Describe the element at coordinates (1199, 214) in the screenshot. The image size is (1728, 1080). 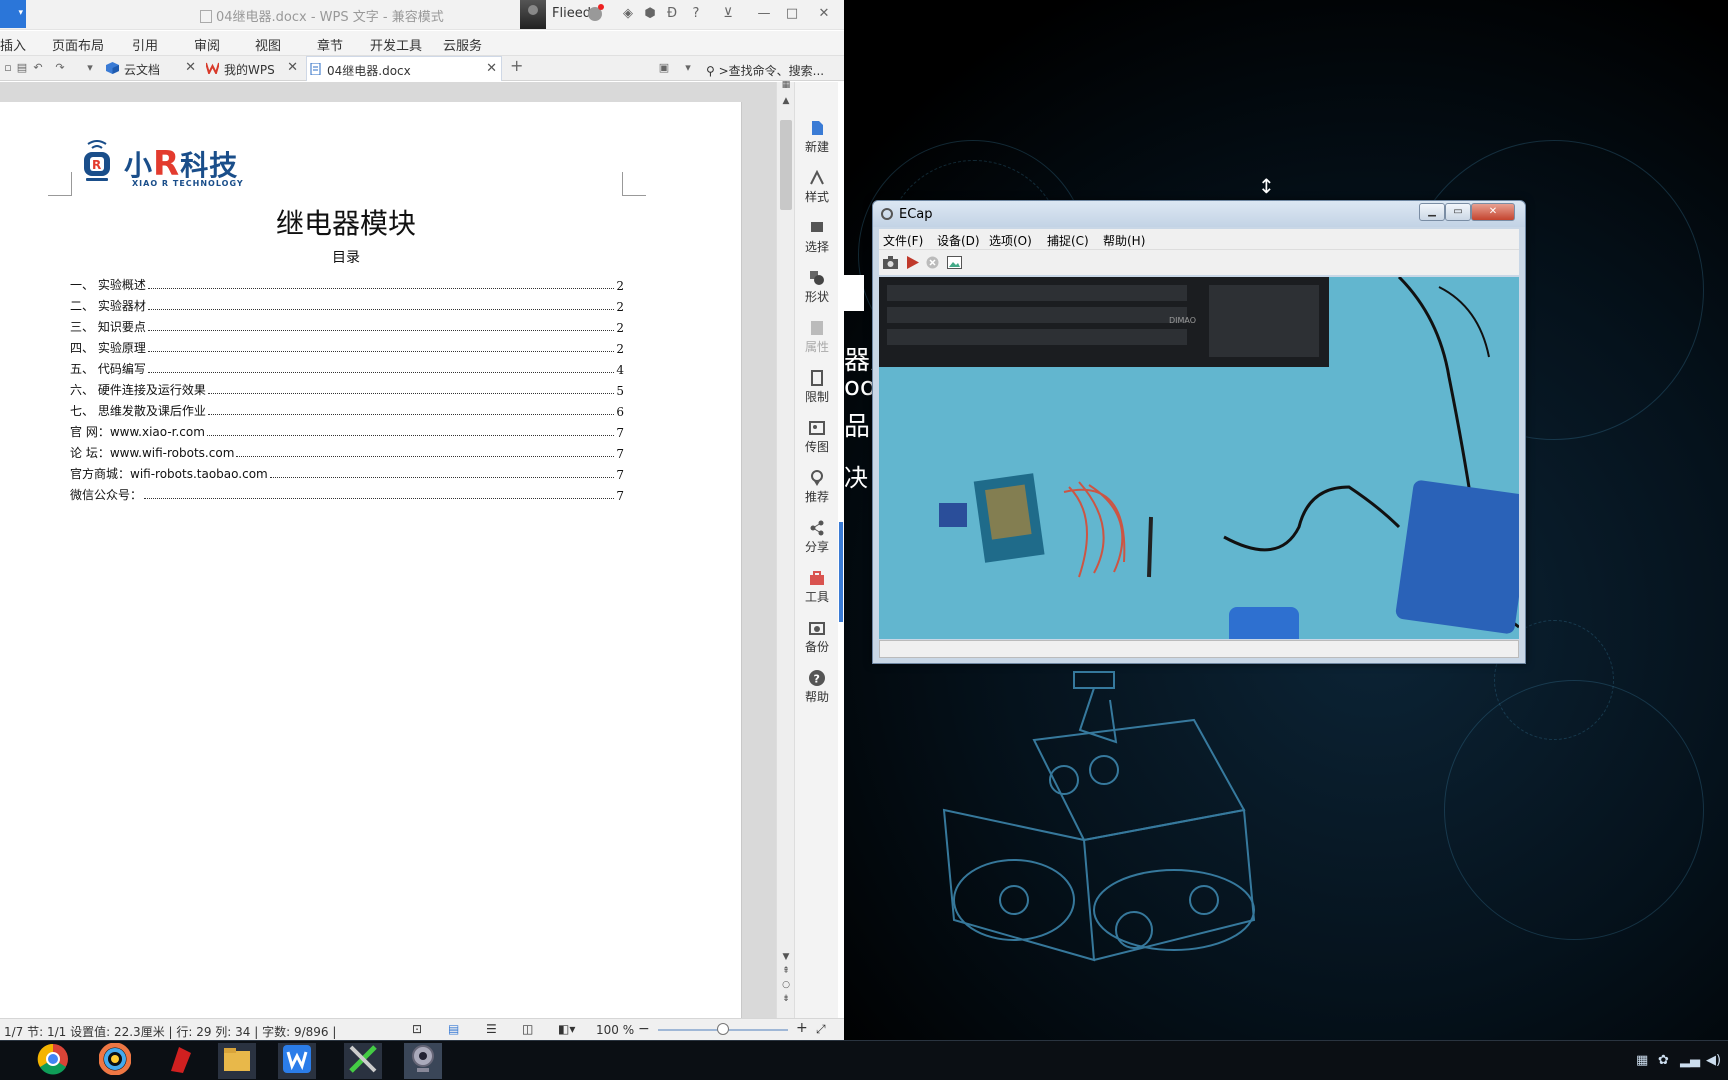
I see `ecap-title-bar: ECap ▁ ▭ ✕` at that location.